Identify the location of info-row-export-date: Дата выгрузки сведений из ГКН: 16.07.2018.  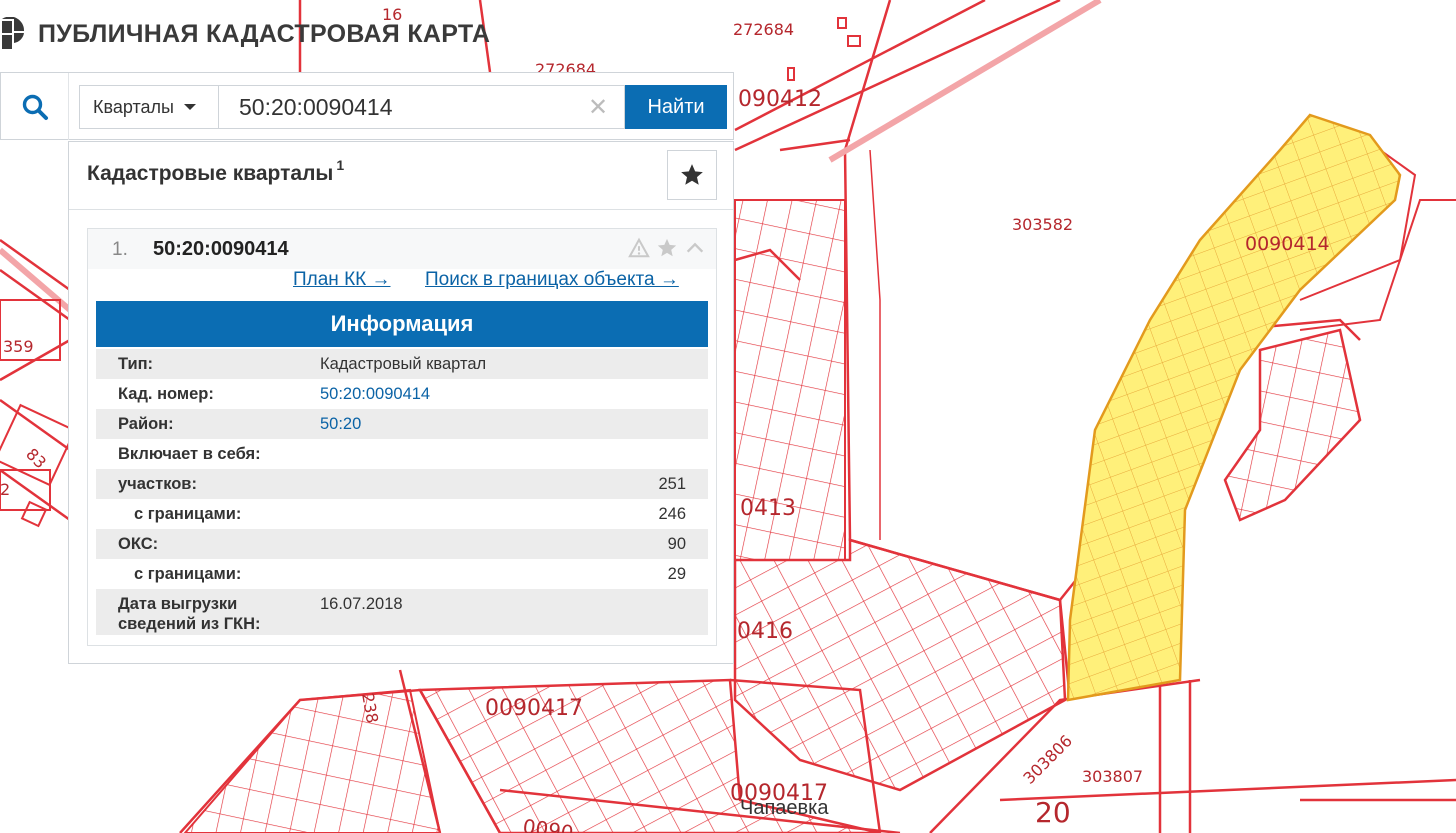
(402, 612).